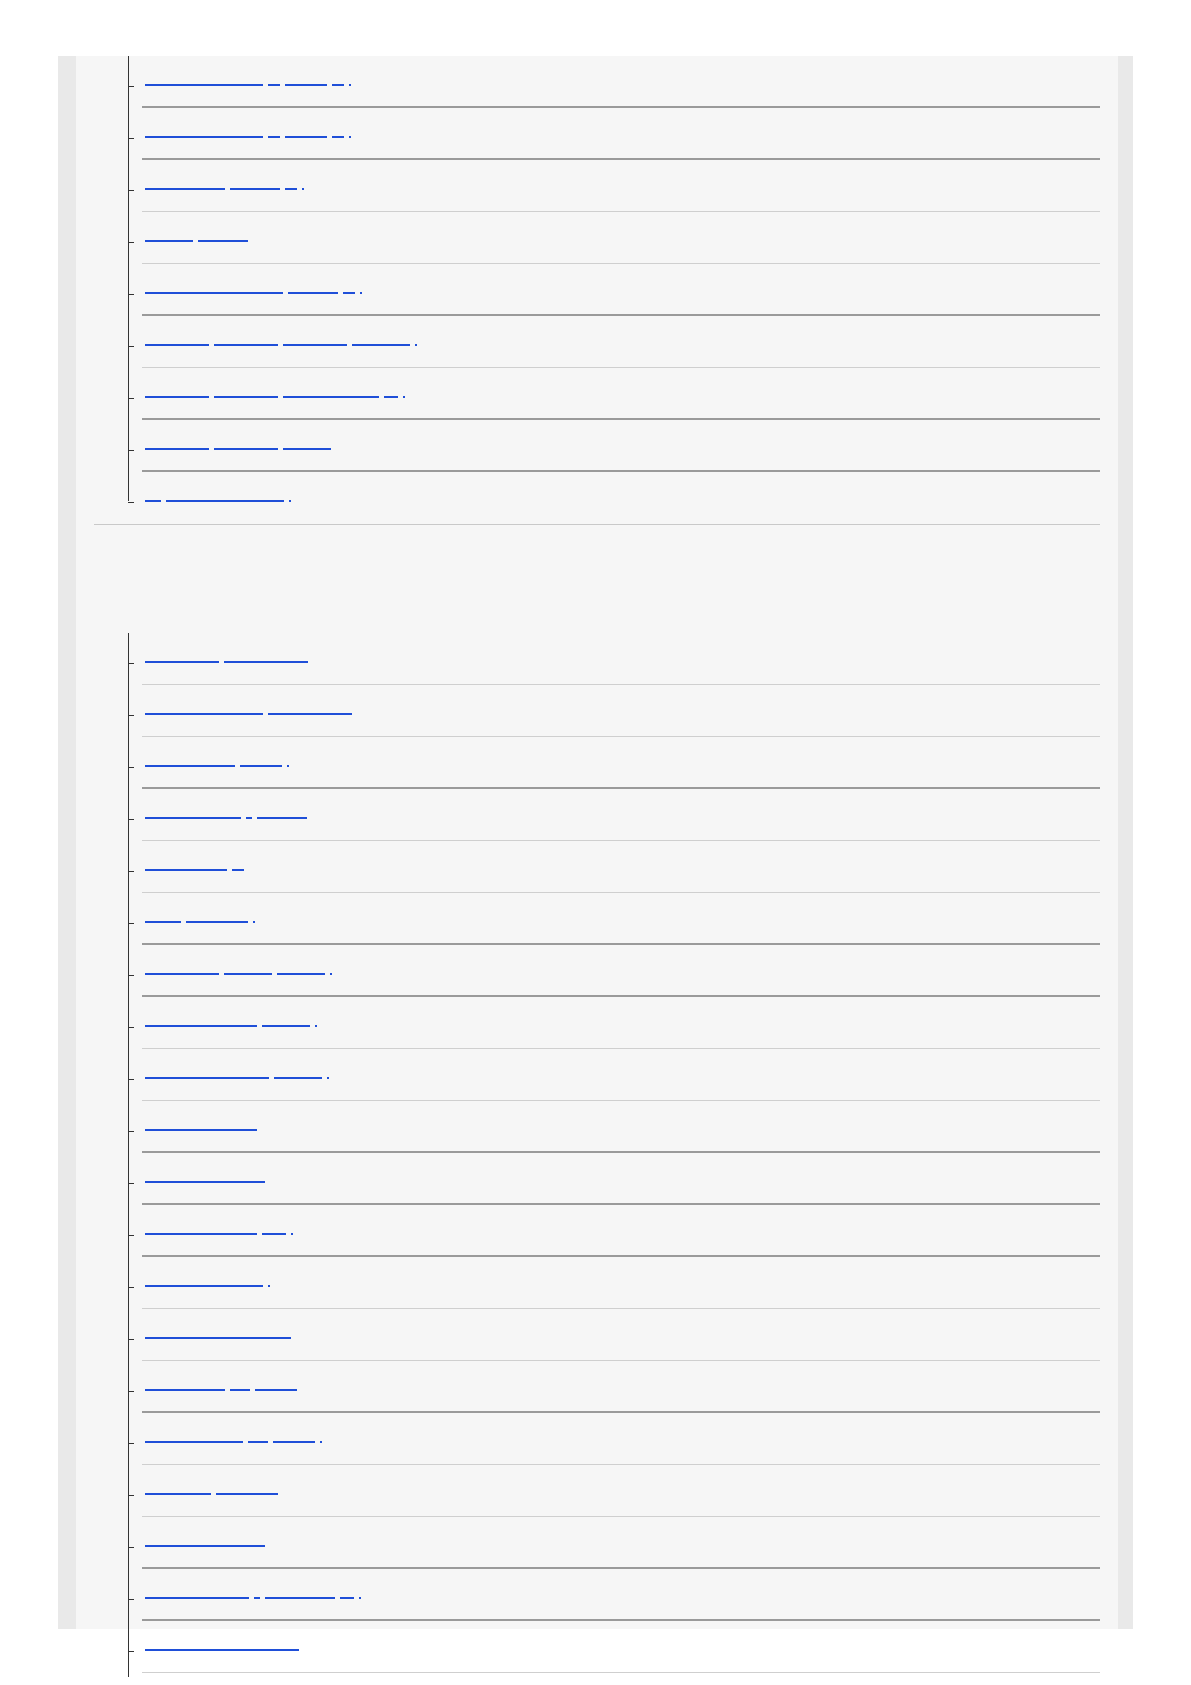  What do you see at coordinates (621, 1672) in the screenshot?
I see `row-divider` at bounding box center [621, 1672].